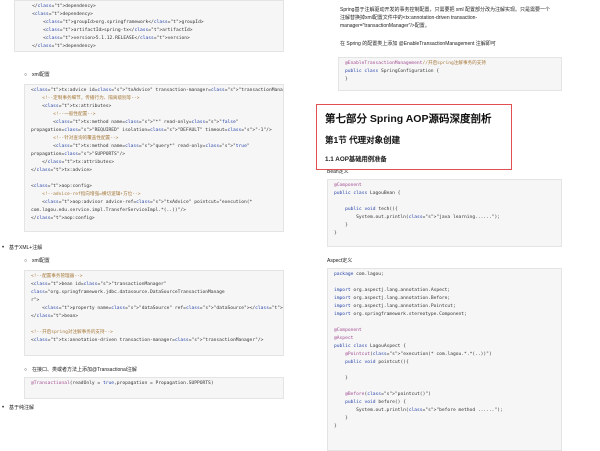 Image resolution: width=600 pixels, height=451 pixels. I want to click on code-line: <class="t">tx:attributes>, so click(71, 106).